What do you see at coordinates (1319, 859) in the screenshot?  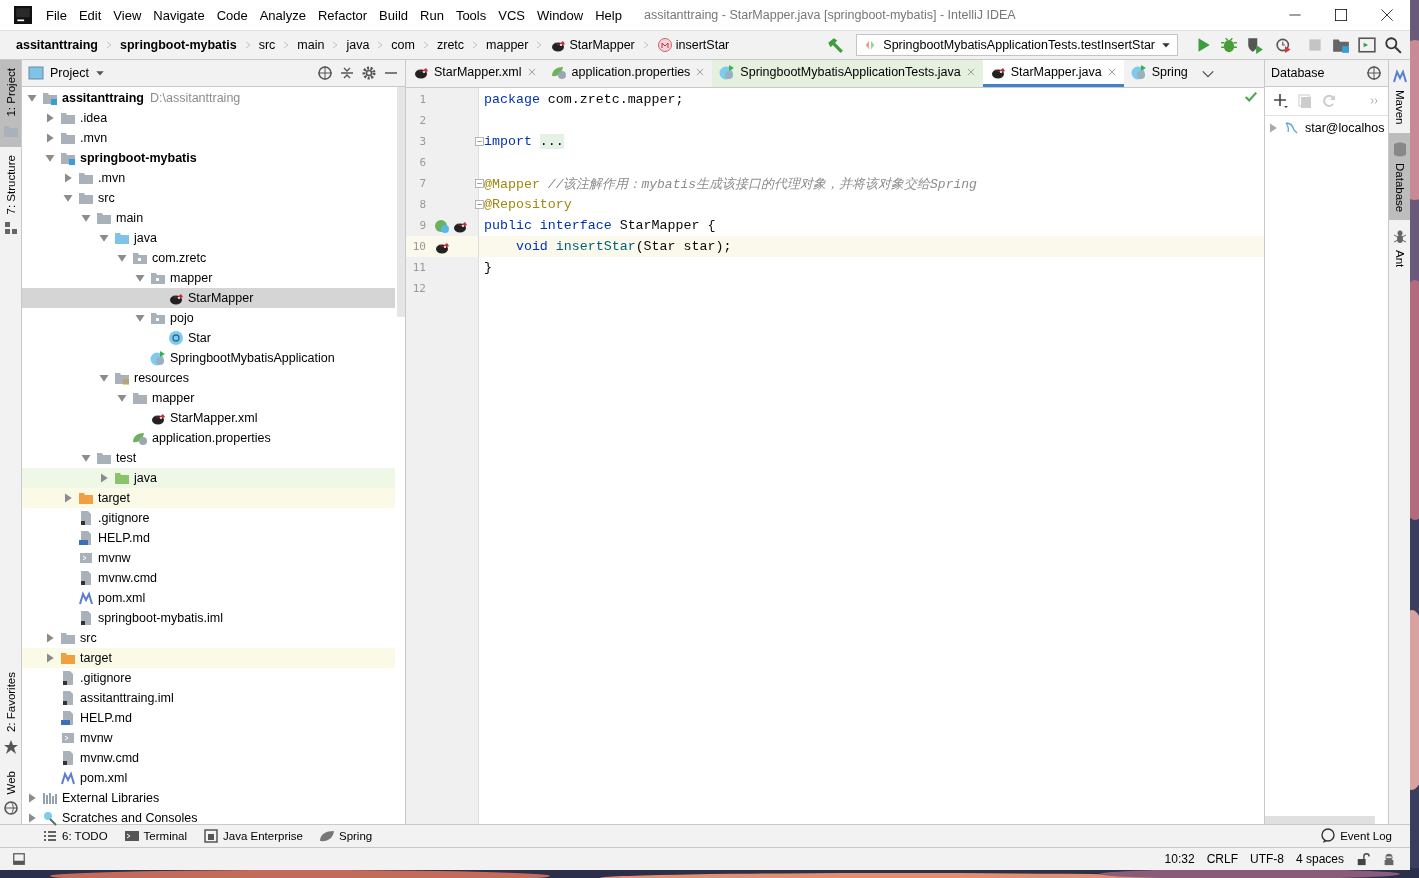 I see `status-item: 4 spaces` at bounding box center [1319, 859].